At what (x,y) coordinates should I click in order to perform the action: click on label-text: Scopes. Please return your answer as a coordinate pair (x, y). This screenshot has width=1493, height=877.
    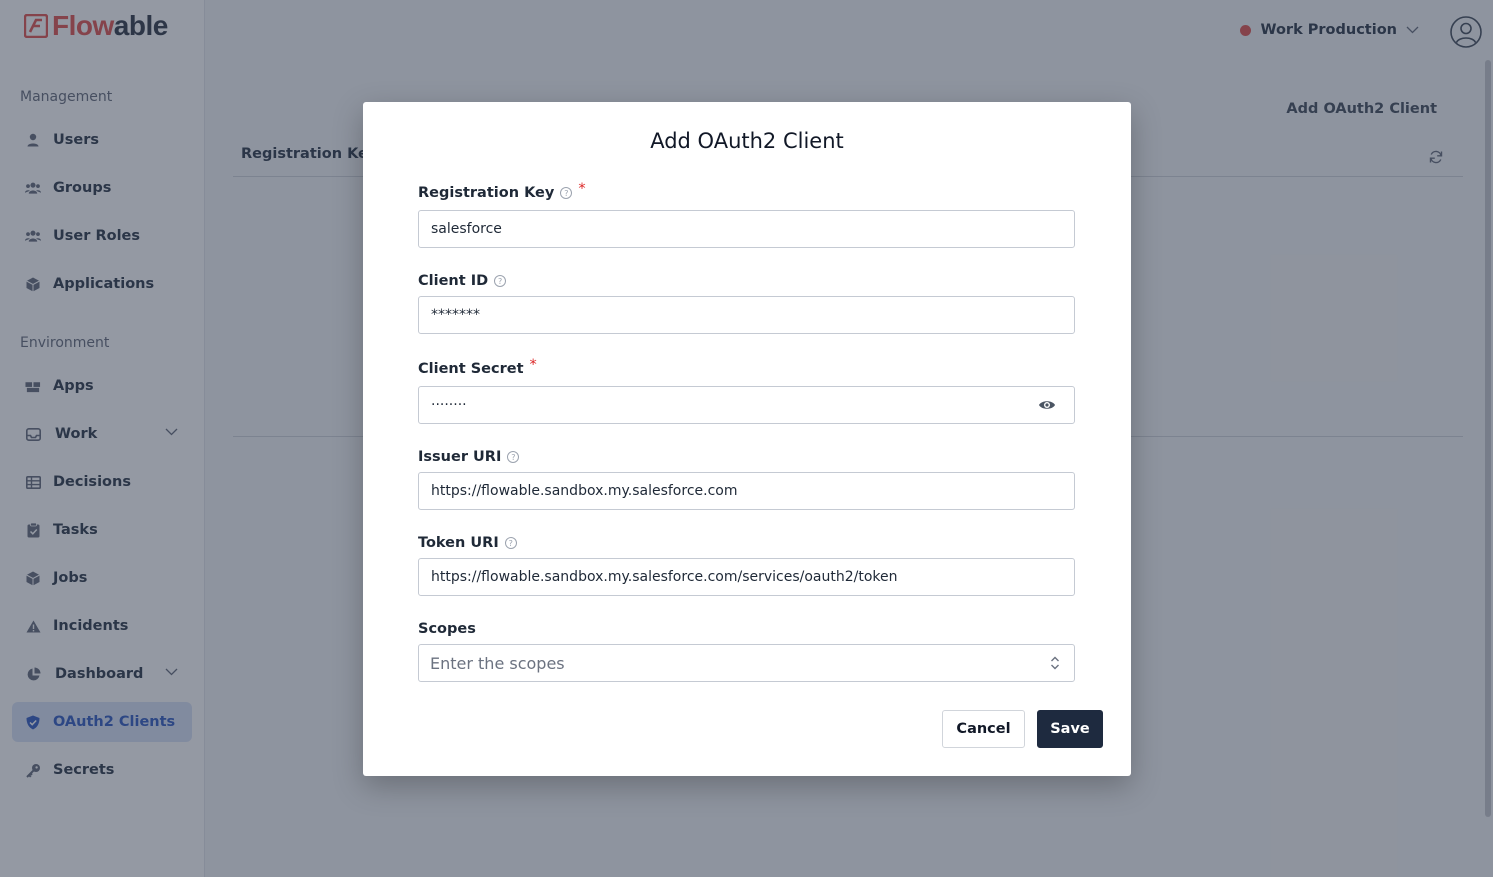
    Looking at the image, I should click on (447, 629).